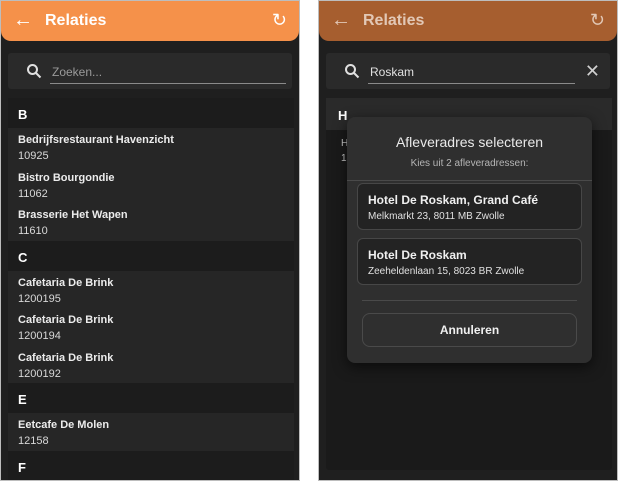  What do you see at coordinates (33, 441) in the screenshot?
I see `list-item-number: 12158` at bounding box center [33, 441].